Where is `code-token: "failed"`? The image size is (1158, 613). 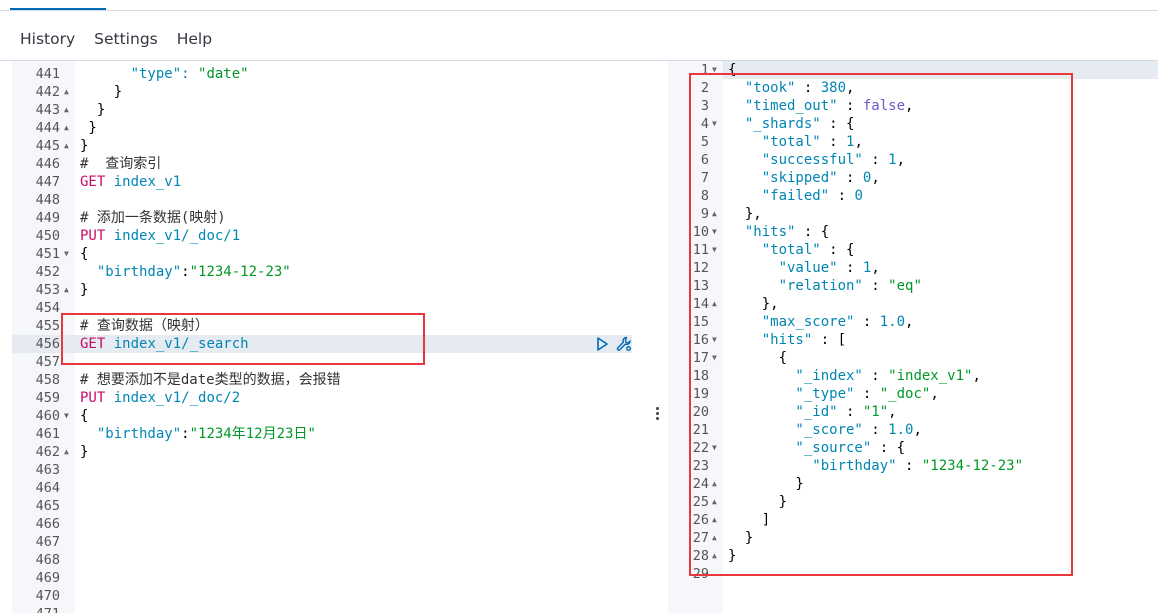 code-token: "failed" is located at coordinates (779, 196).